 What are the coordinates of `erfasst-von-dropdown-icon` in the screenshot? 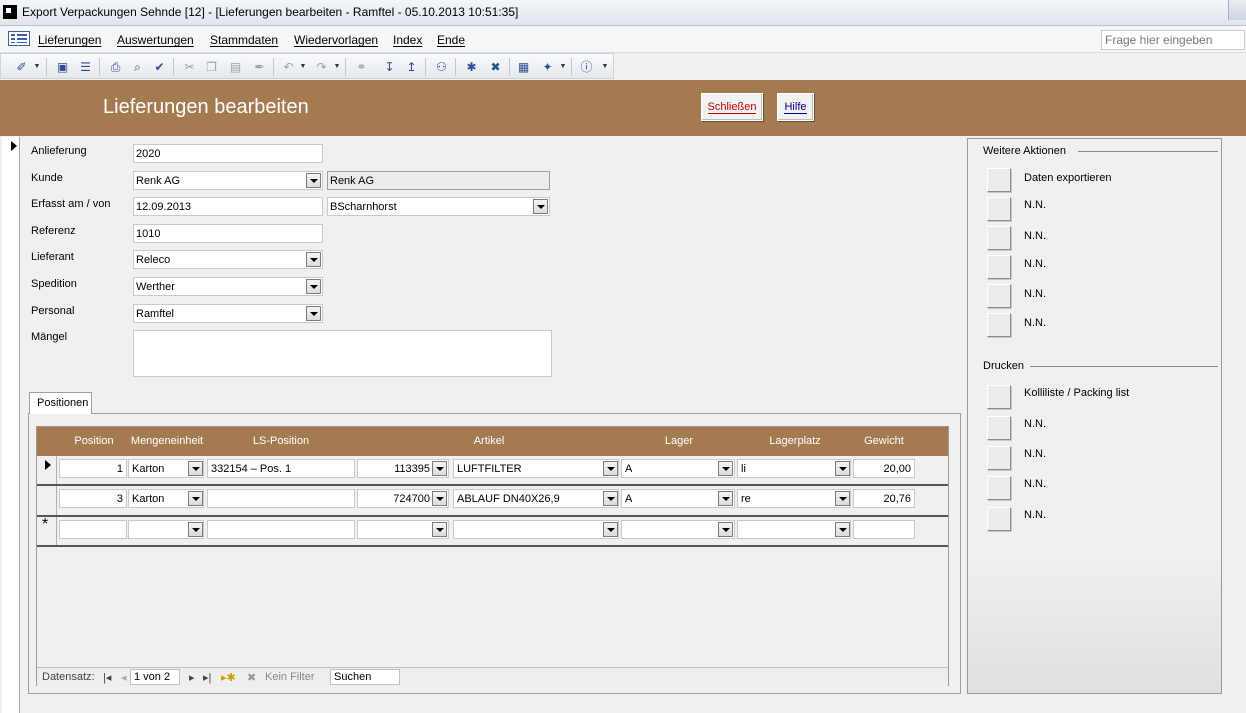 It's located at (540, 206).